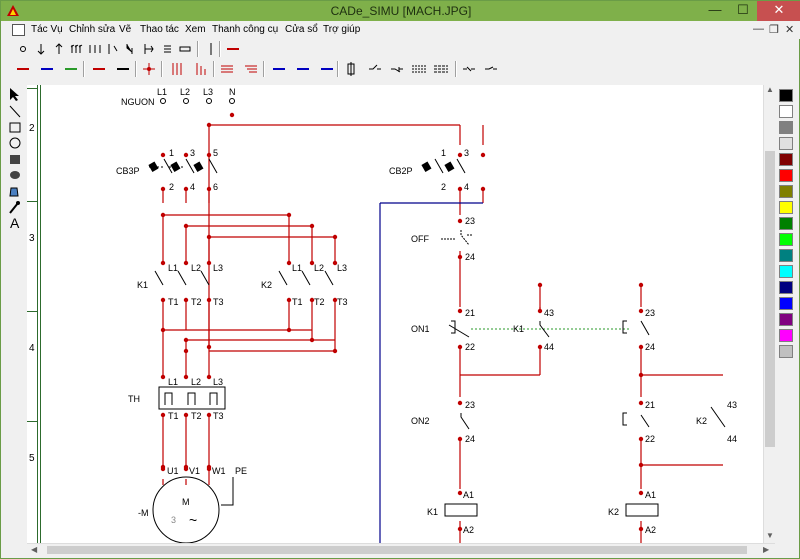 Image resolution: width=800 pixels, height=559 pixels. I want to click on contact-icon, so click(131, 49).